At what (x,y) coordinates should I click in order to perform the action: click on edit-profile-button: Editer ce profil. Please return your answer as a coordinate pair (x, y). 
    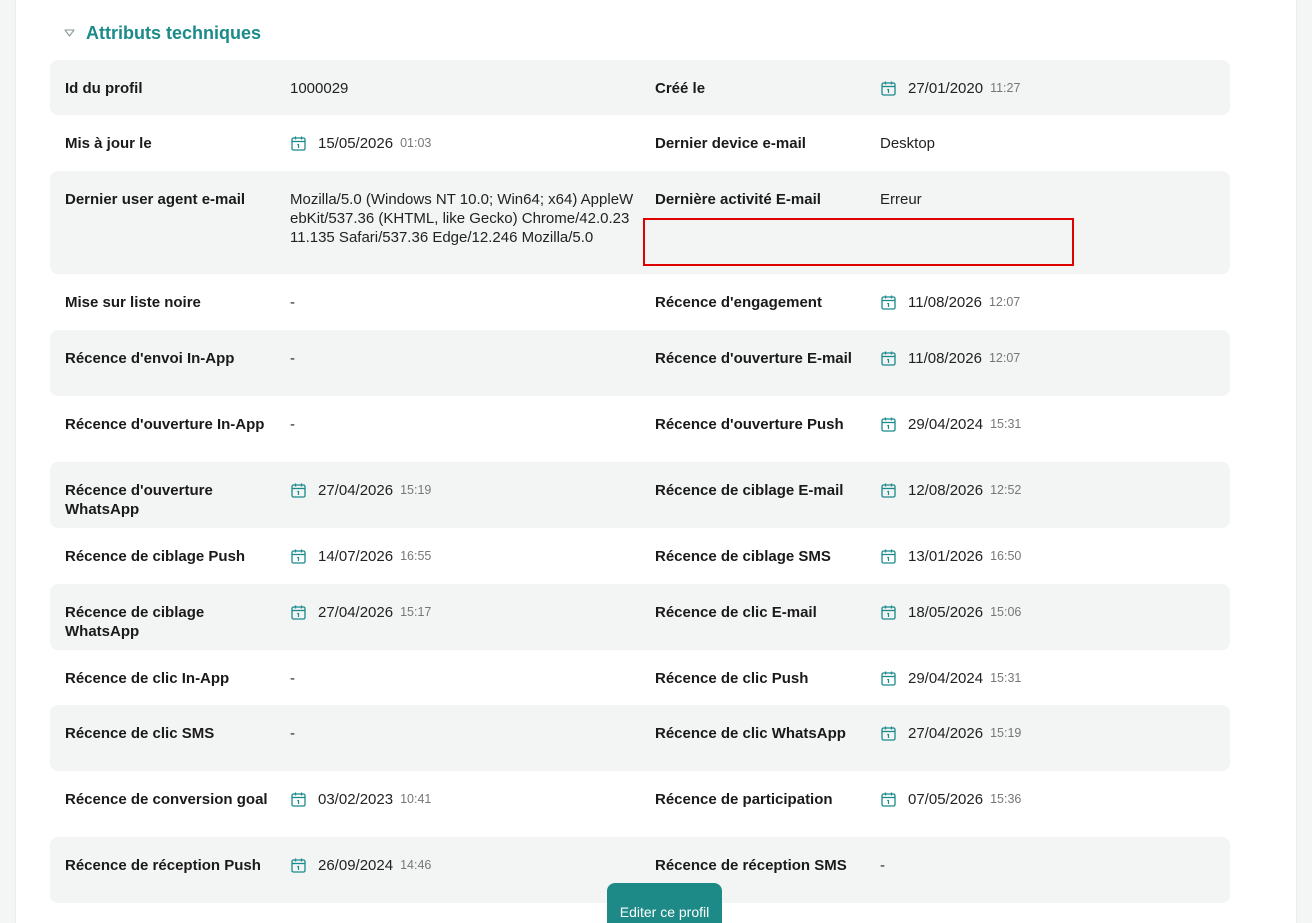
    Looking at the image, I should click on (664, 903).